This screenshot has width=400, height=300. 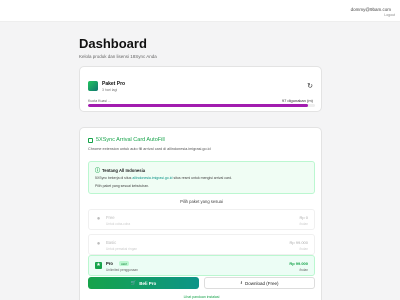 I want to click on info-title-text: Tentang All Indonesia, so click(x=124, y=170).